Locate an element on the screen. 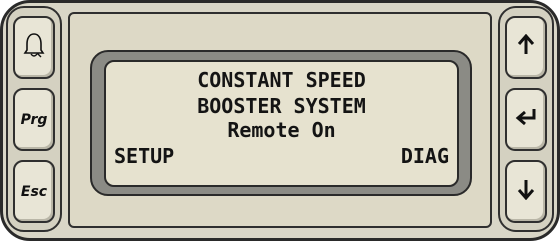 The height and width of the screenshot is (241, 560). right-key-column is located at coordinates (526, 119).